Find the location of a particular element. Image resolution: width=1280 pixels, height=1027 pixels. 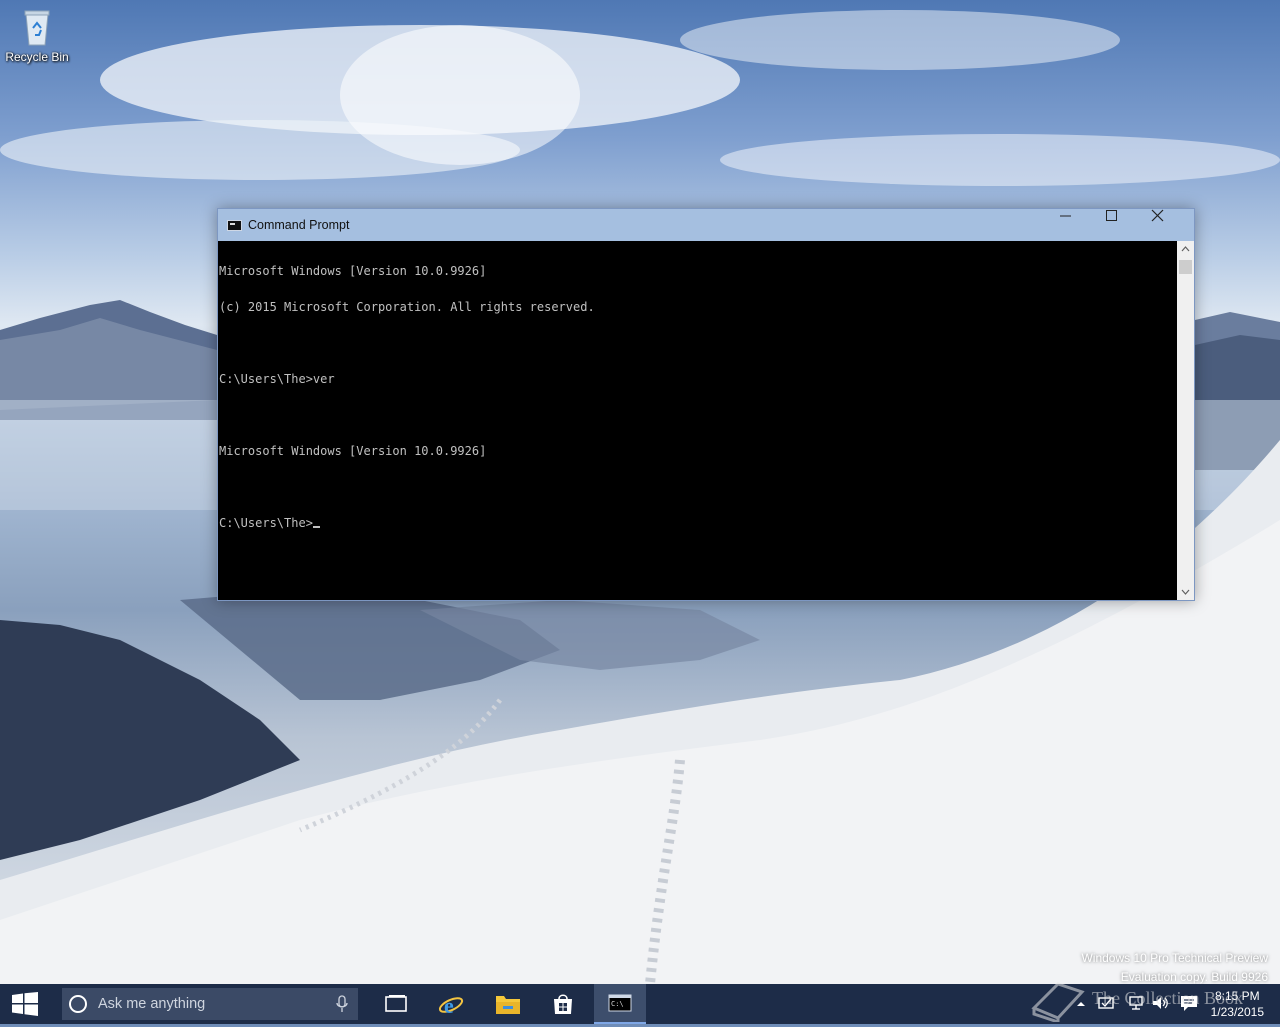

title-bar: Command Prompt is located at coordinates (706, 225).